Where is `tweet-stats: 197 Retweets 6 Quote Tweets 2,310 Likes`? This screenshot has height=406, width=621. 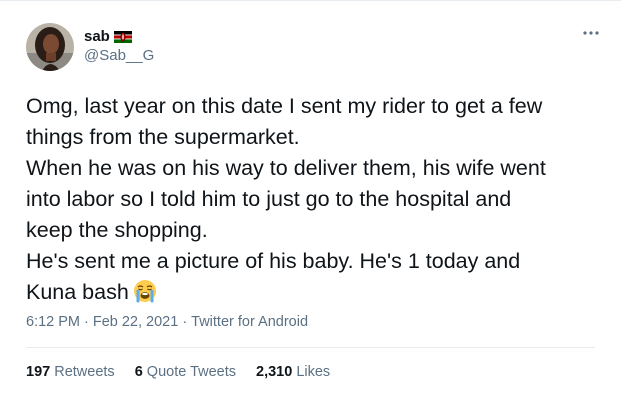
tweet-stats: 197 Retweets 6 Quote Tweets 2,310 Likes is located at coordinates (188, 372).